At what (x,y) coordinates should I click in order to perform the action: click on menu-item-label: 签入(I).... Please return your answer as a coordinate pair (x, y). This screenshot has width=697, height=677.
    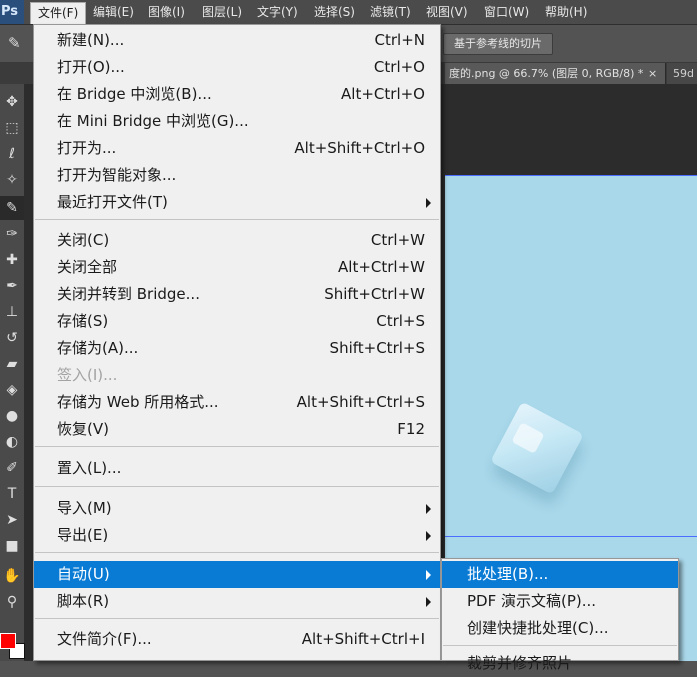
    Looking at the image, I should click on (87, 375).